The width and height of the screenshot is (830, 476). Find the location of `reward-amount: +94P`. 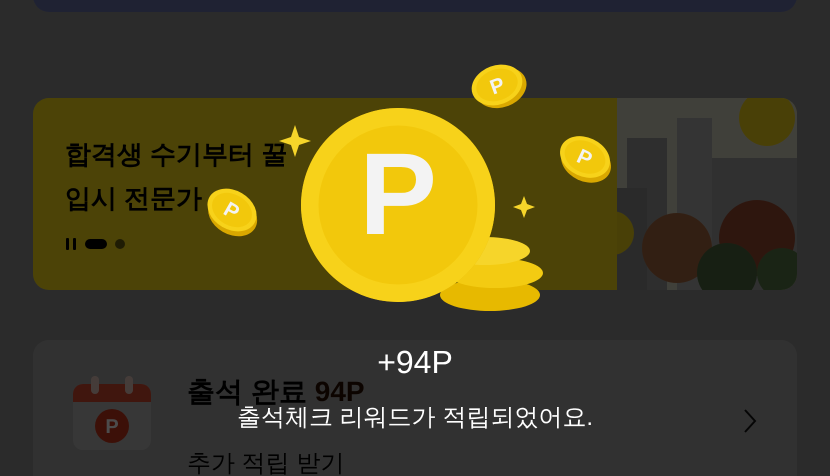

reward-amount: +94P is located at coordinates (415, 362).